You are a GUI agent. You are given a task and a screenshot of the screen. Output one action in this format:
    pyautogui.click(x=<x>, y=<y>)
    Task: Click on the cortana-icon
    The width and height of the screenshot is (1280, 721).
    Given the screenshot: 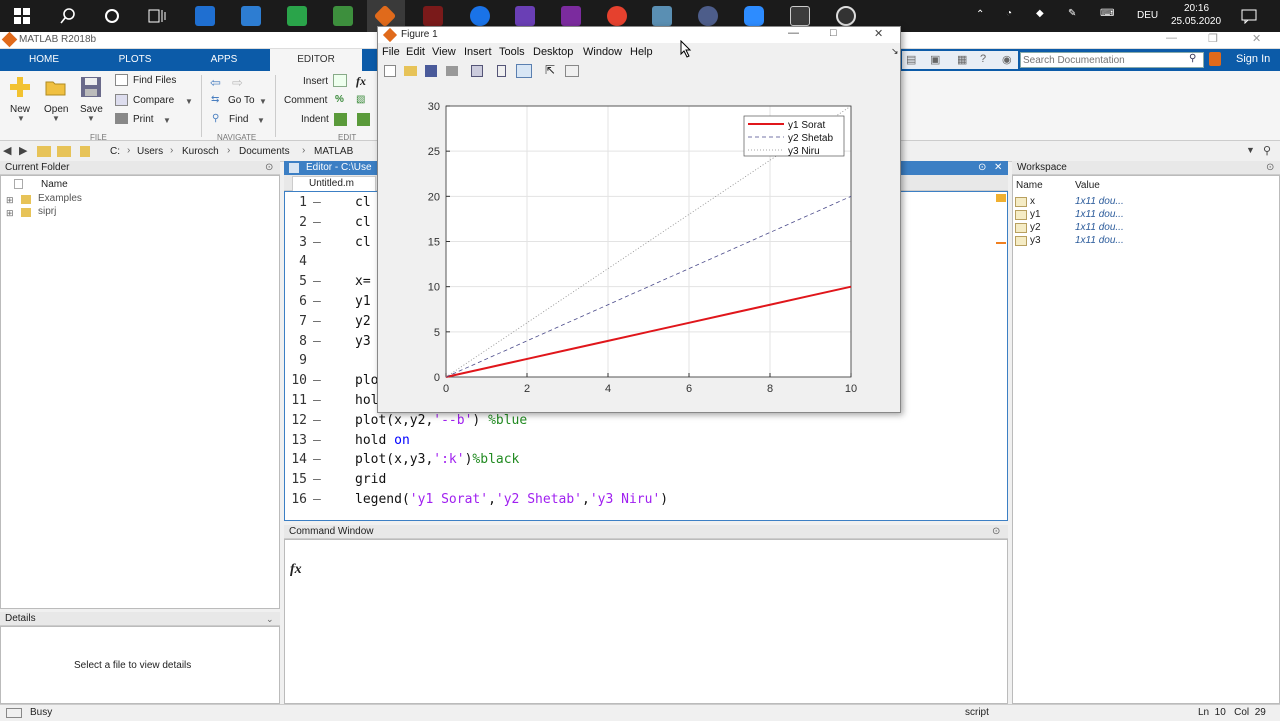 What is the action you would take?
    pyautogui.click(x=112, y=16)
    